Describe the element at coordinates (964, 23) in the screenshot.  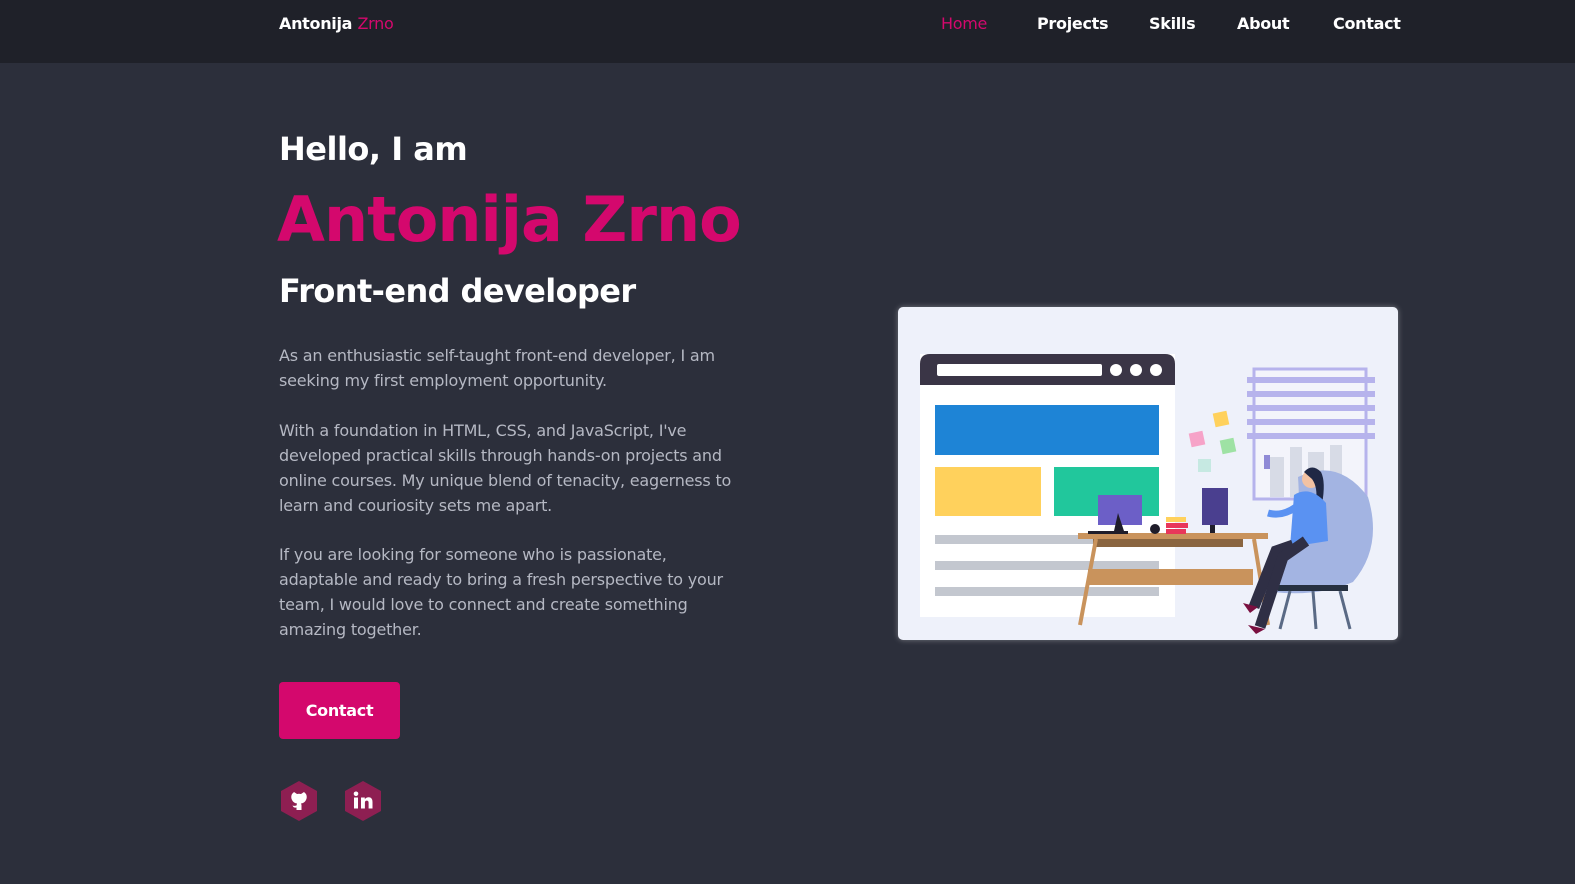
I see `nav-item-home: Home` at that location.